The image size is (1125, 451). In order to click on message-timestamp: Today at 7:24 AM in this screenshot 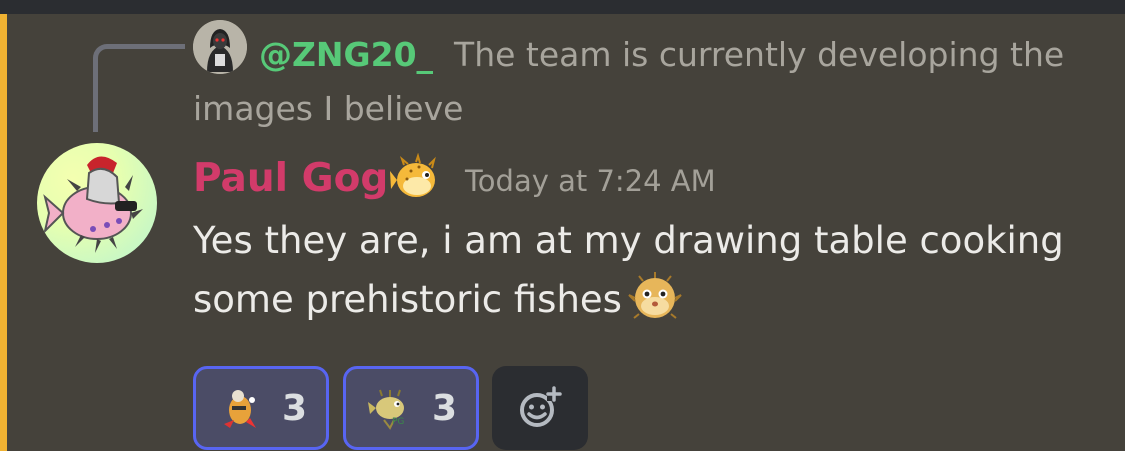, I will do `click(590, 181)`.